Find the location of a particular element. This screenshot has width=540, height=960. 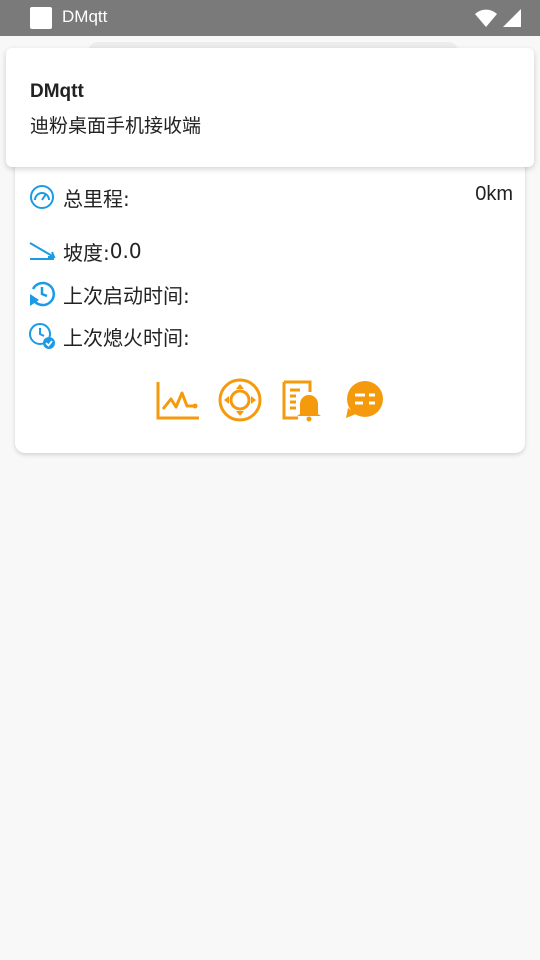

status-bar-title: DMqtt is located at coordinates (85, 16).